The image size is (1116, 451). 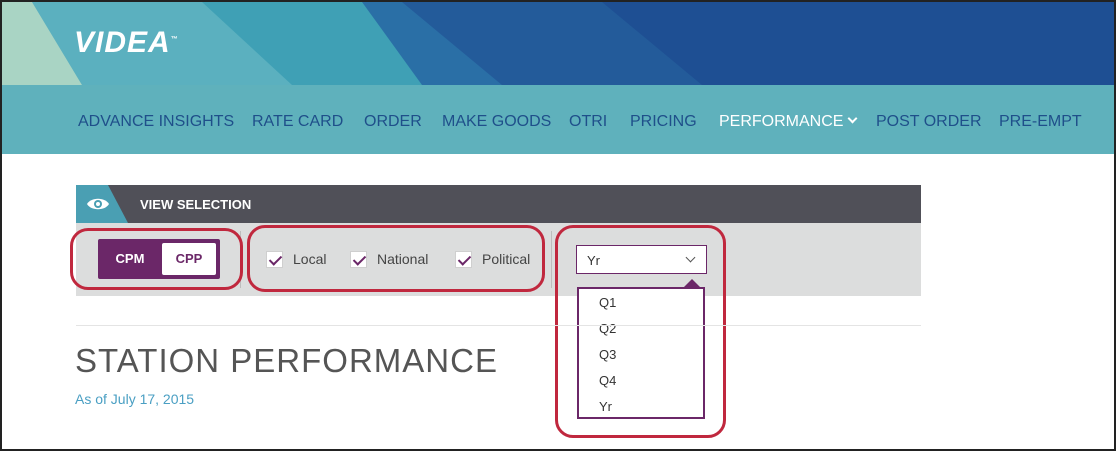 I want to click on videa-logo: VIDEA™, so click(x=126, y=43).